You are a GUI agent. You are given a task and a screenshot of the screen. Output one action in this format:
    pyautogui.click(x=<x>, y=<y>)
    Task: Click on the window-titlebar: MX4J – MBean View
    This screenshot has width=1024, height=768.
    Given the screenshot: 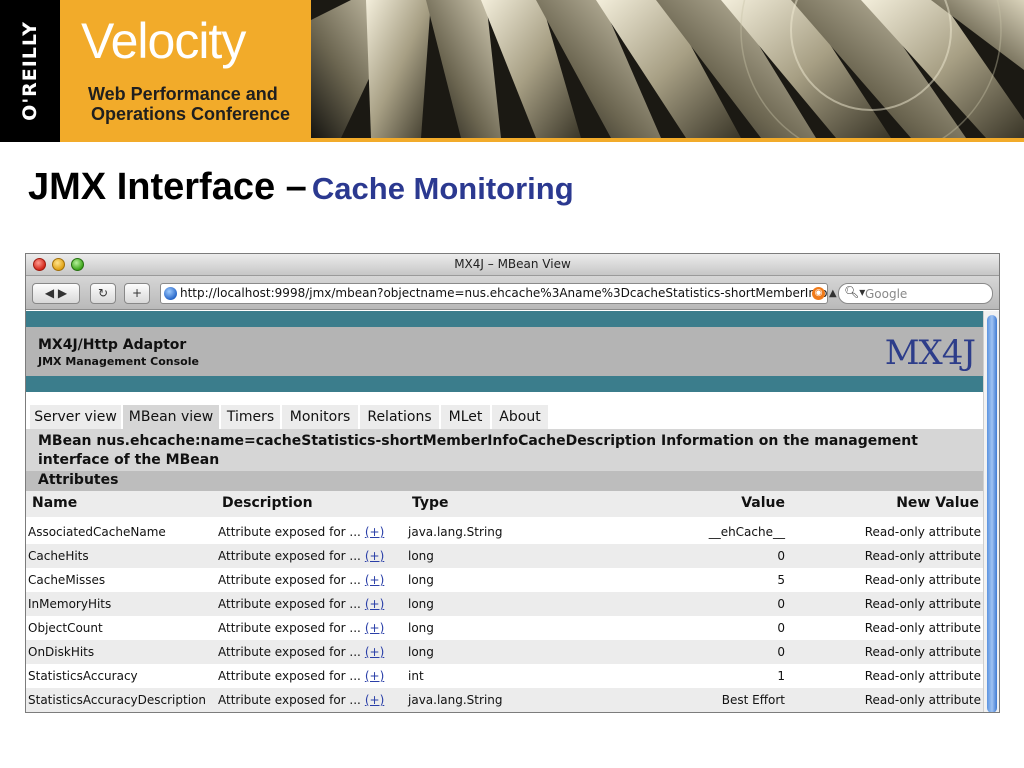 What is the action you would take?
    pyautogui.click(x=512, y=265)
    